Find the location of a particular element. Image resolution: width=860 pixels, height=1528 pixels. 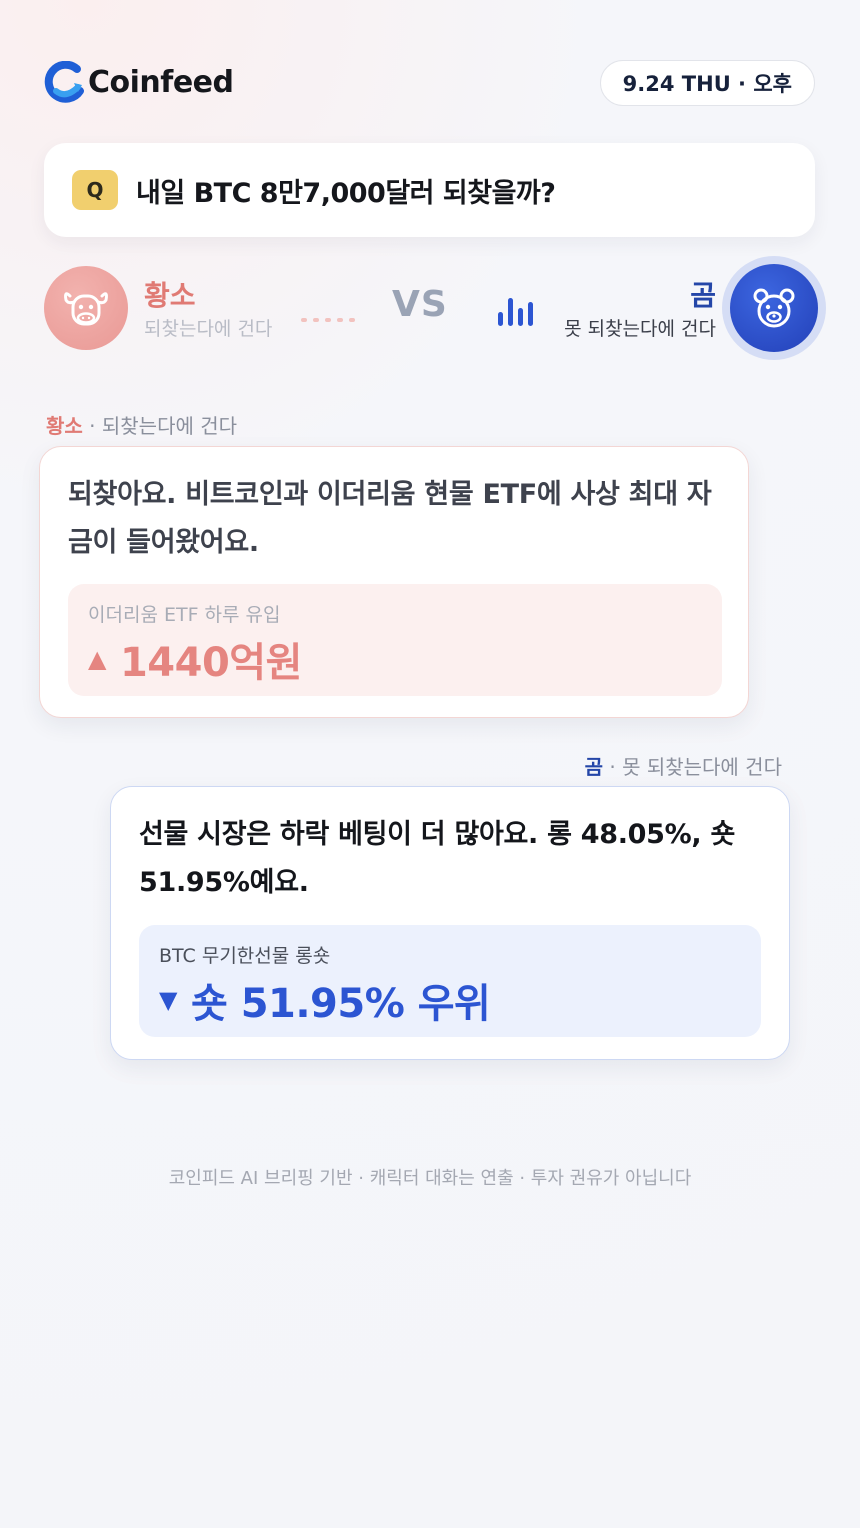

bear-stat-box: BTC 무기한선물 롱숏 ▼ 숏 51.95% 우위 is located at coordinates (450, 981).